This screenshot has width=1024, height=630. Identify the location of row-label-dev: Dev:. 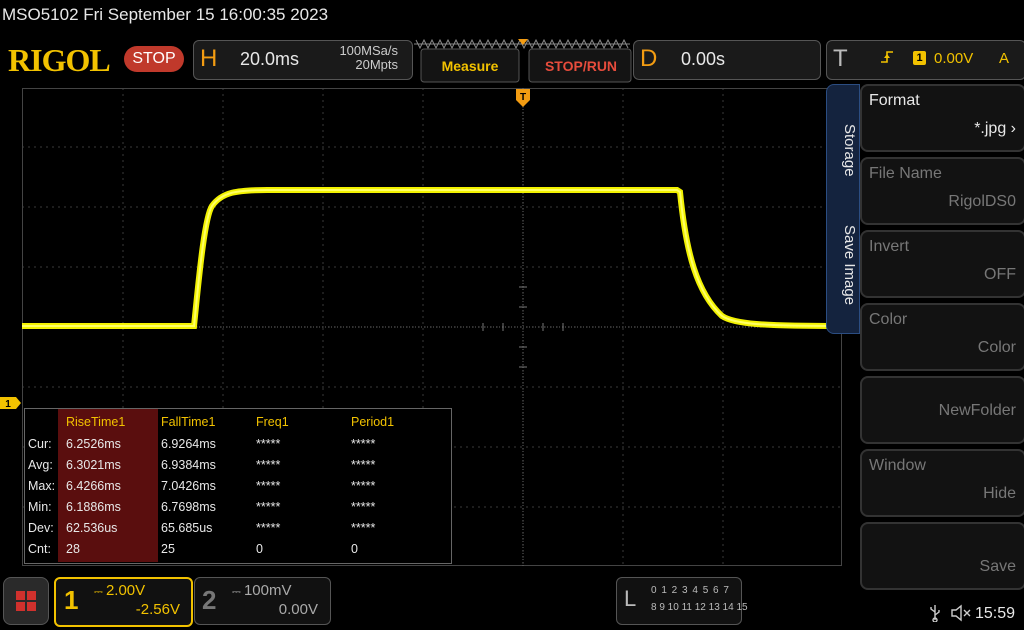
(41, 528).